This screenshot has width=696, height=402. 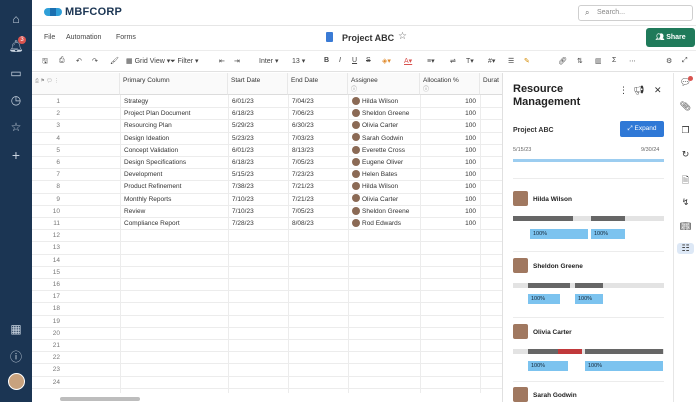 What do you see at coordinates (16, 127) in the screenshot?
I see `star-icon: ☆` at bounding box center [16, 127].